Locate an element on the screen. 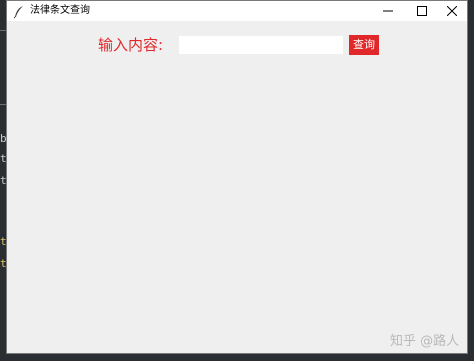 This screenshot has width=474, height=361. maximize-icon is located at coordinates (422, 11).